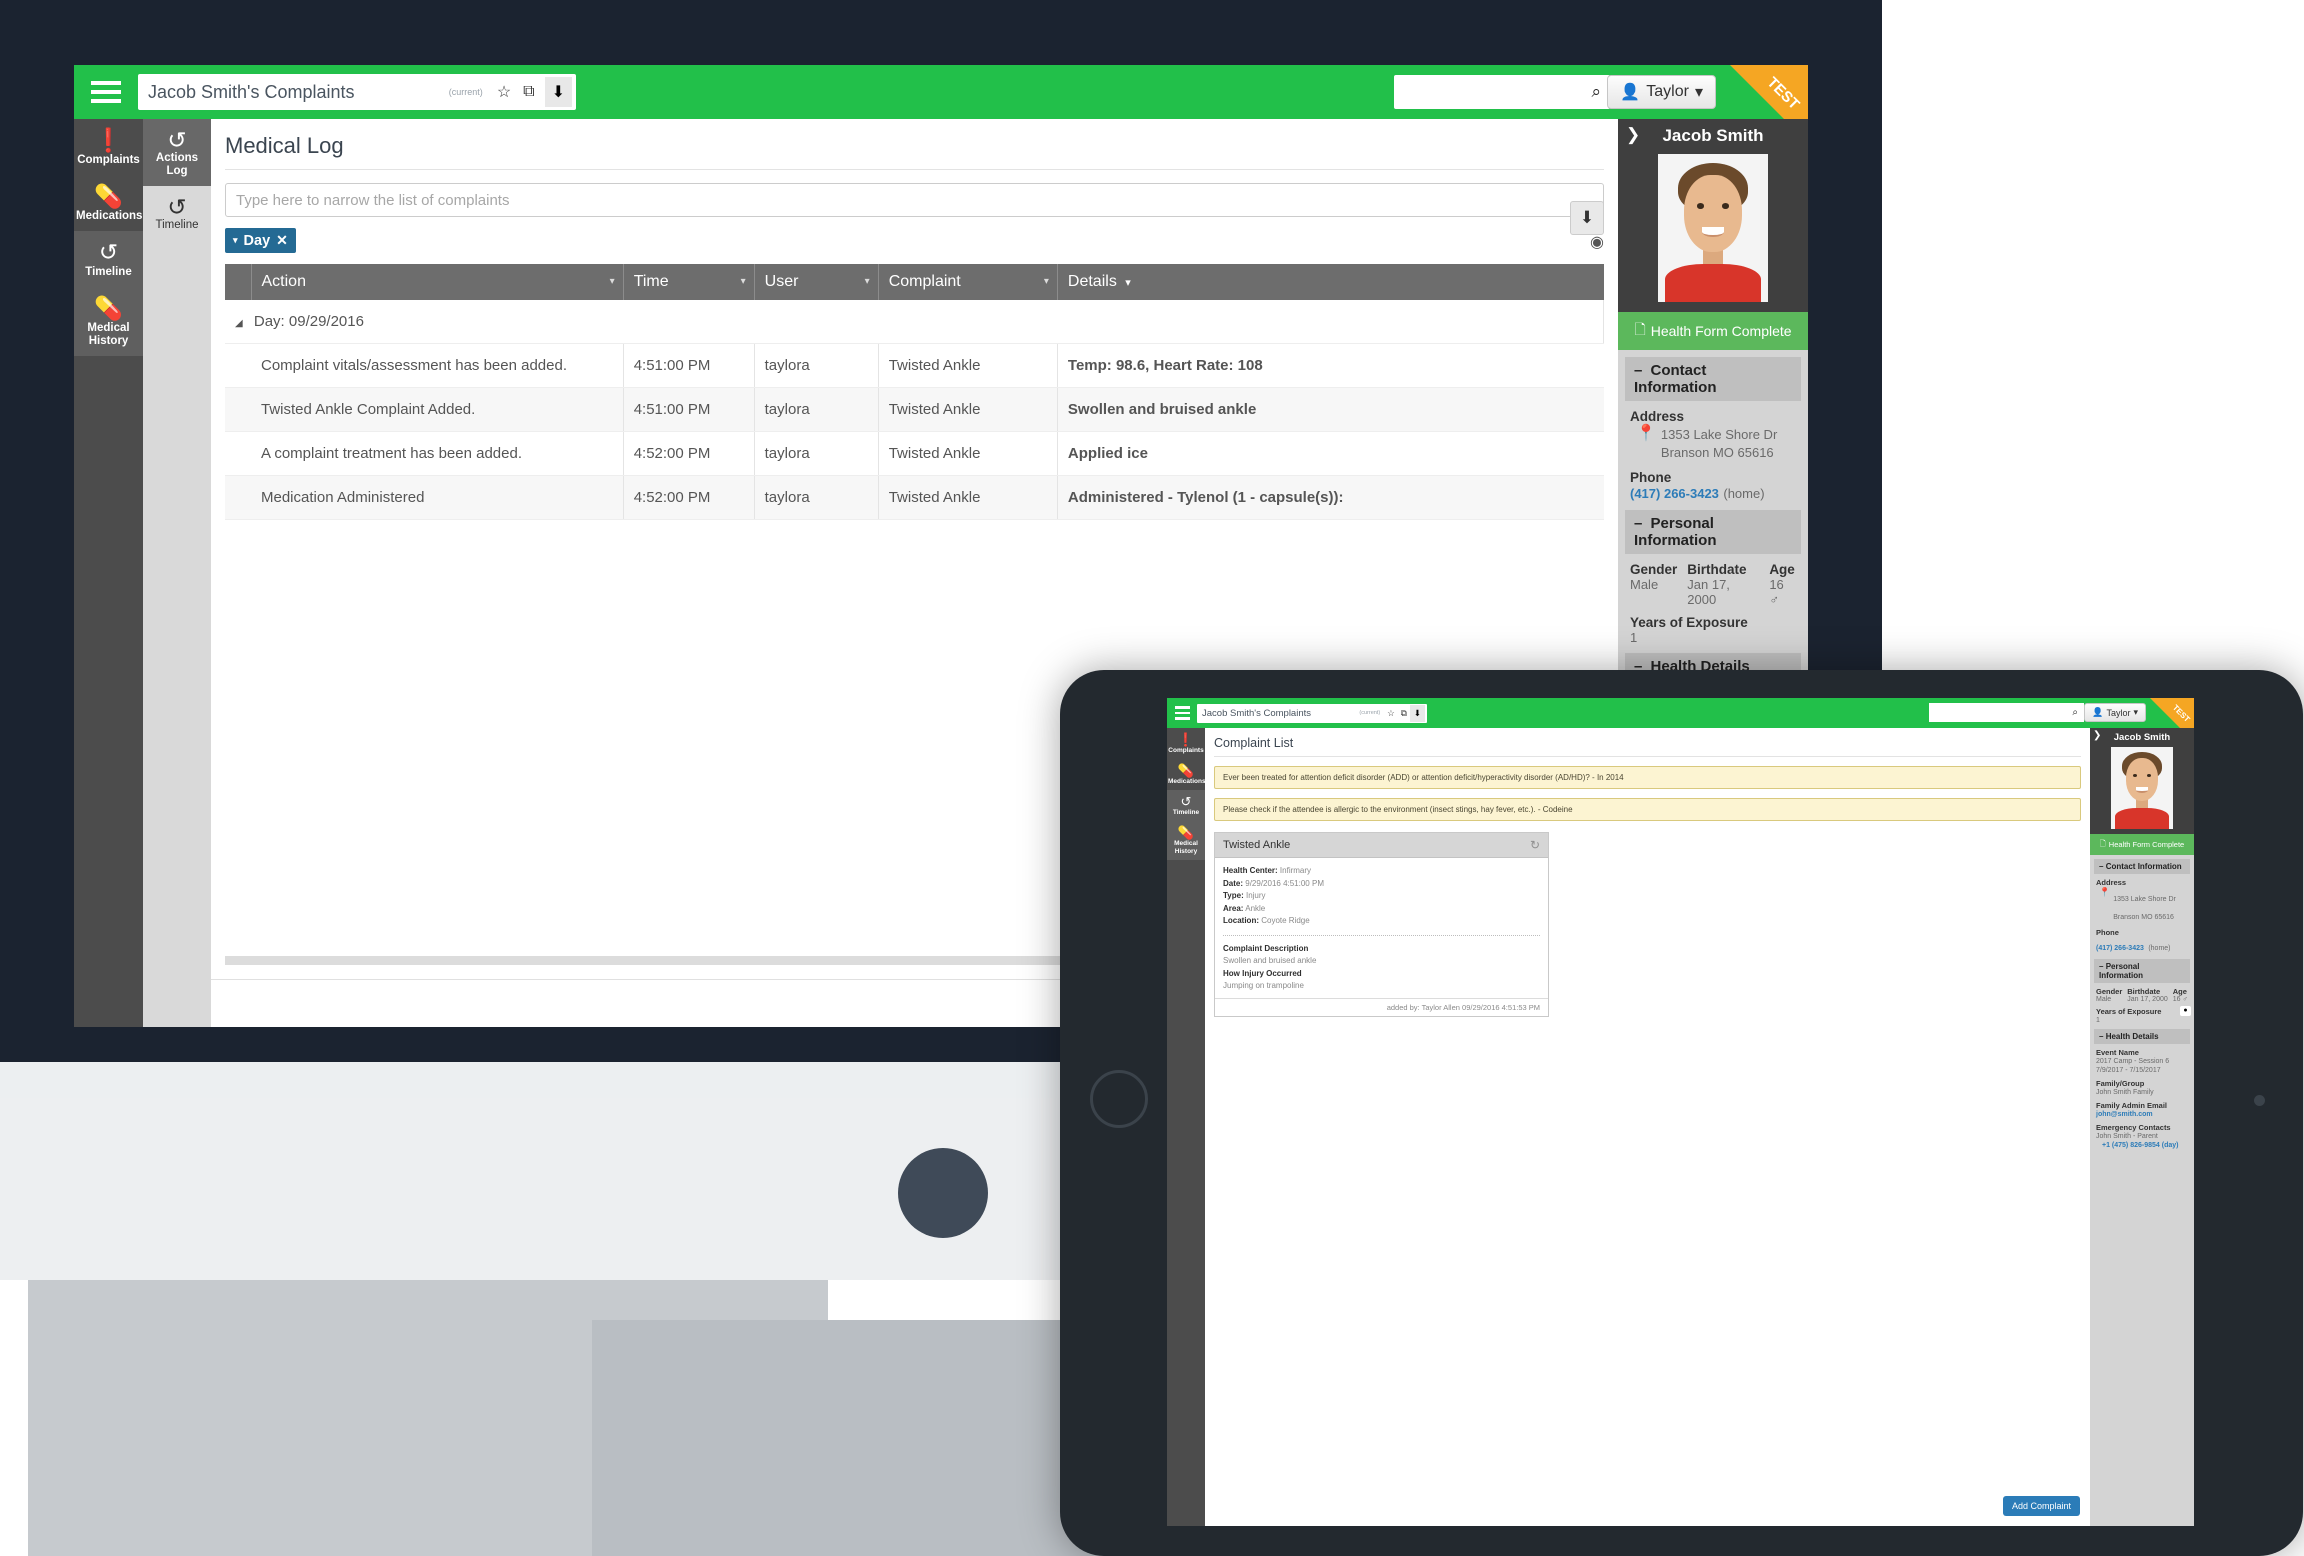 This screenshot has height=1556, width=2304. I want to click on emergency-contact-phone: +1 (475) 826-9854 (day), so click(2142, 1145).